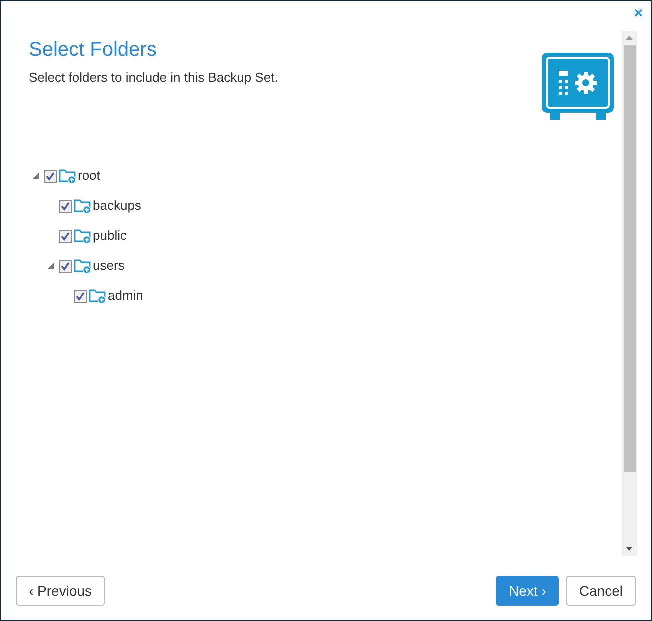  Describe the element at coordinates (126, 296) in the screenshot. I see `tree-item: admin` at that location.